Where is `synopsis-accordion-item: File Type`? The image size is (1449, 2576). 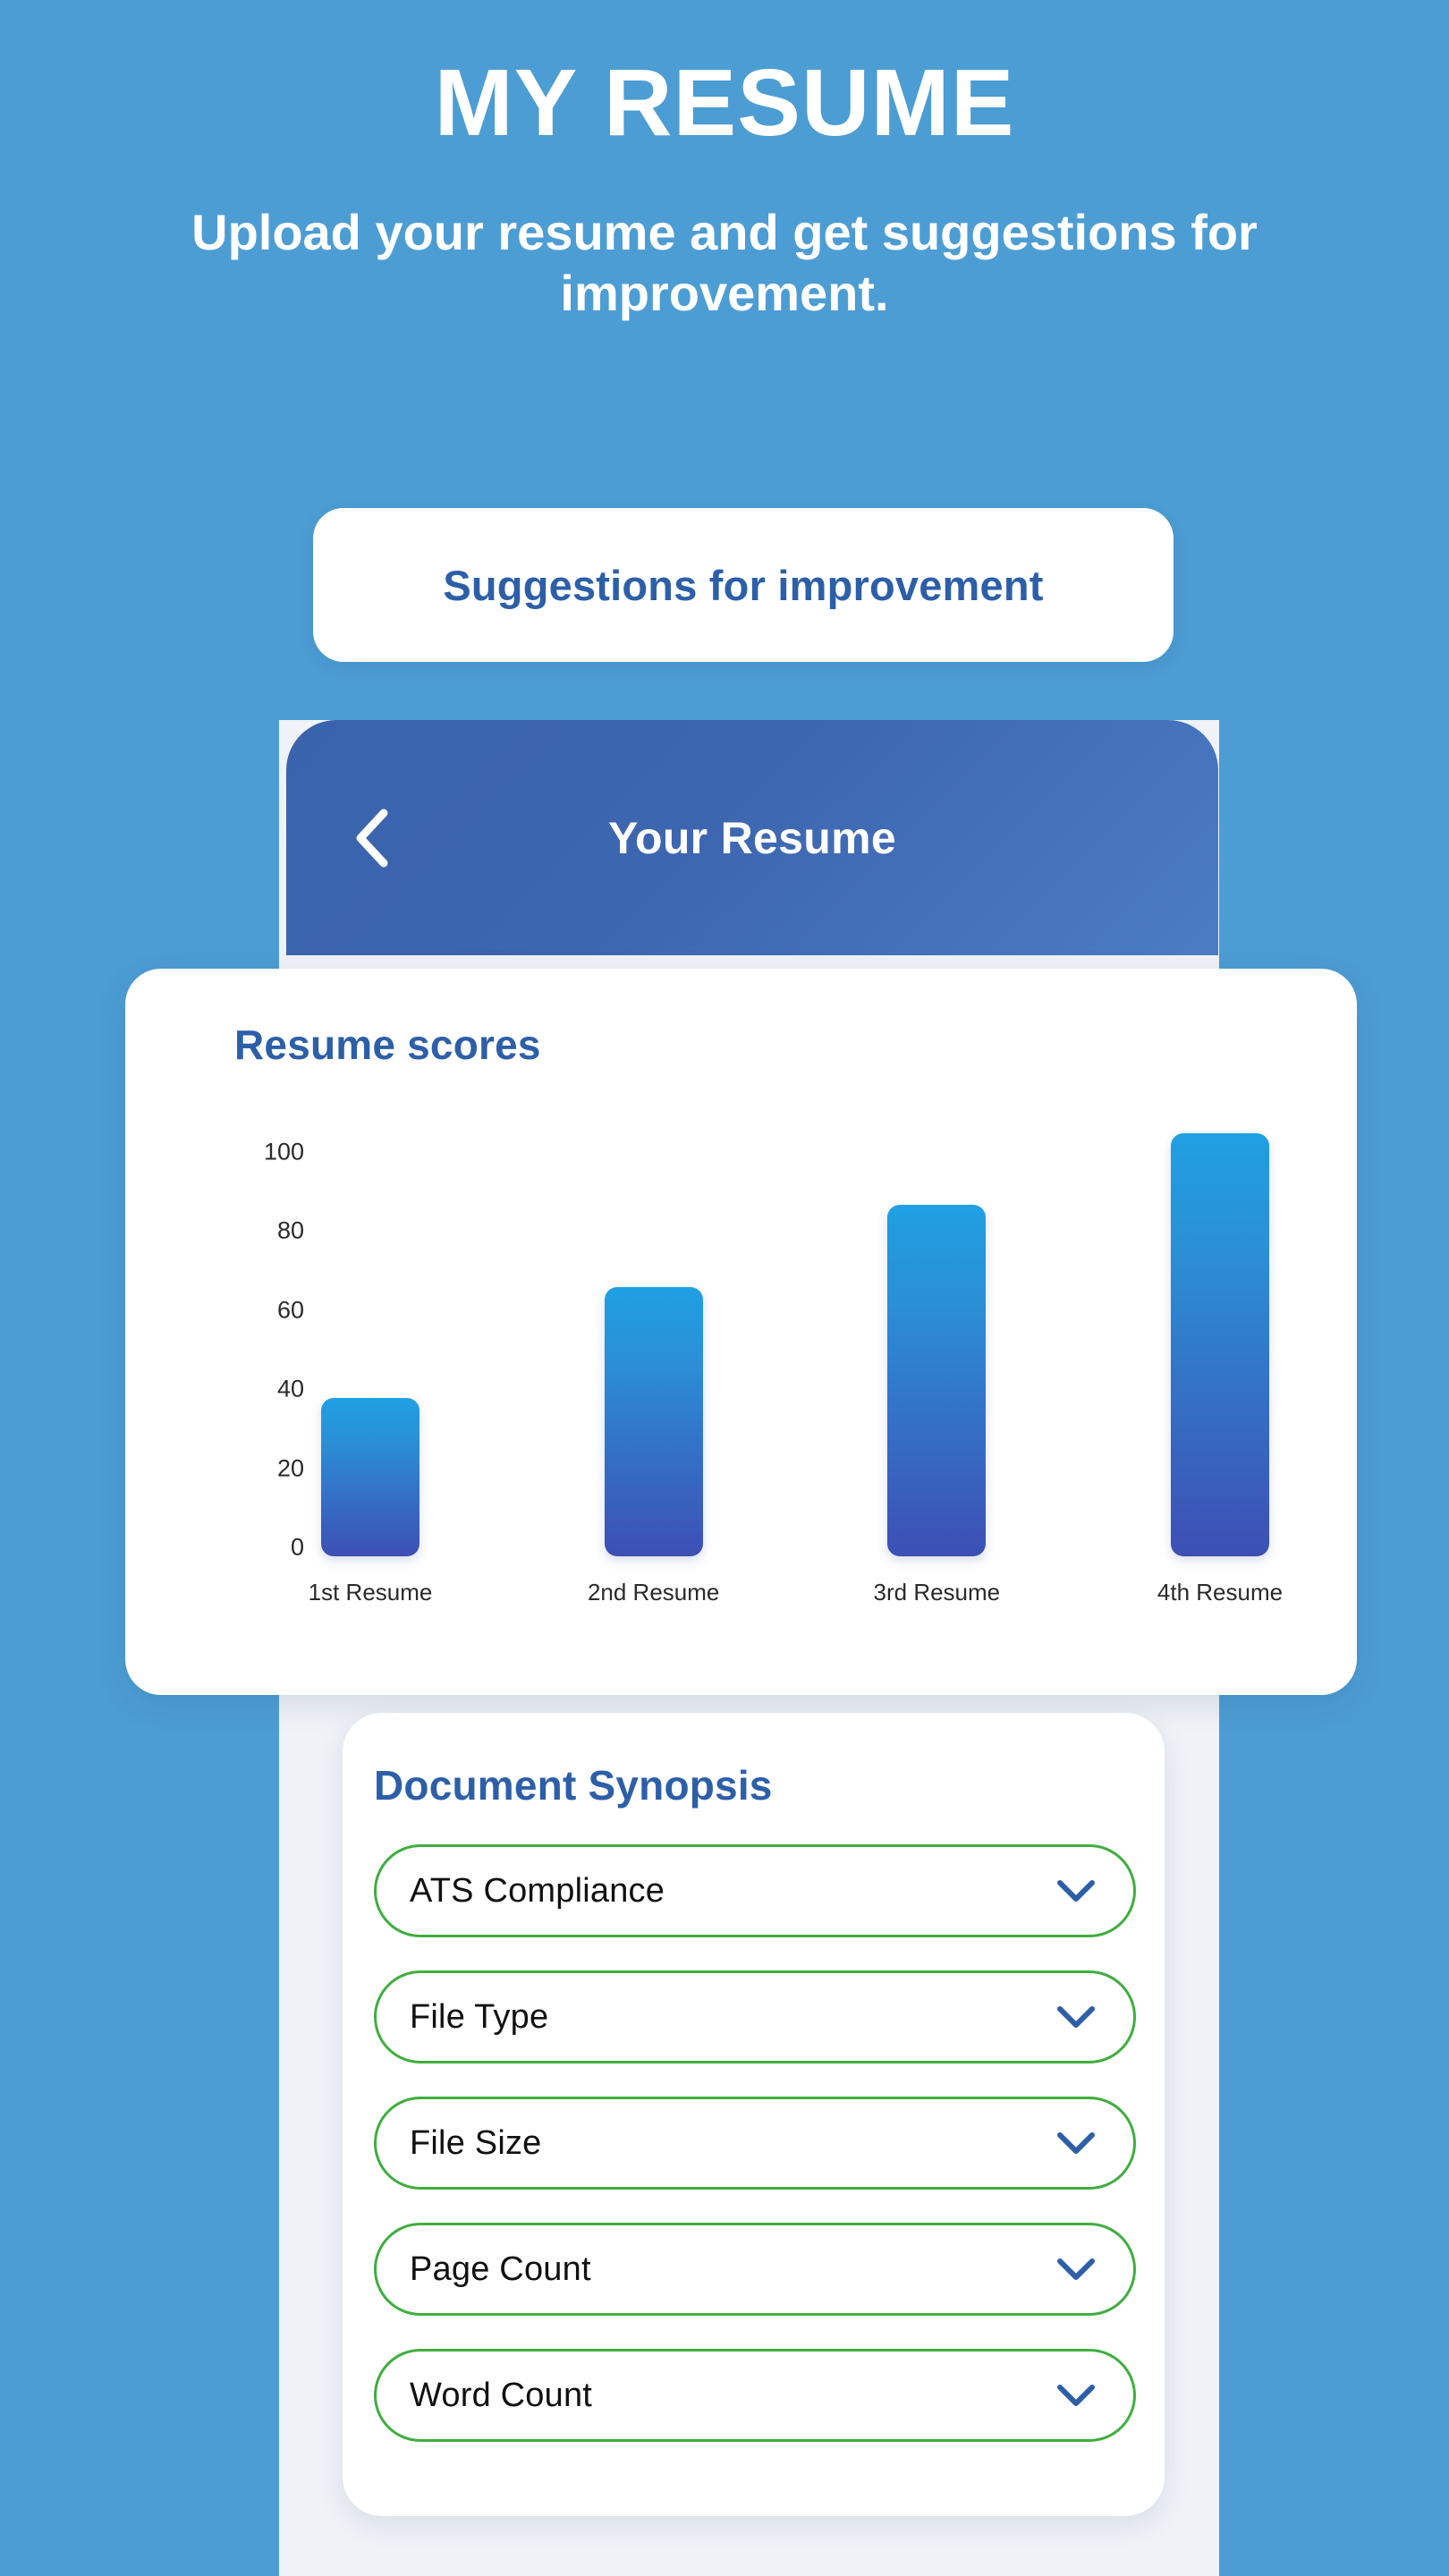
synopsis-accordion-item: File Type is located at coordinates (755, 2016).